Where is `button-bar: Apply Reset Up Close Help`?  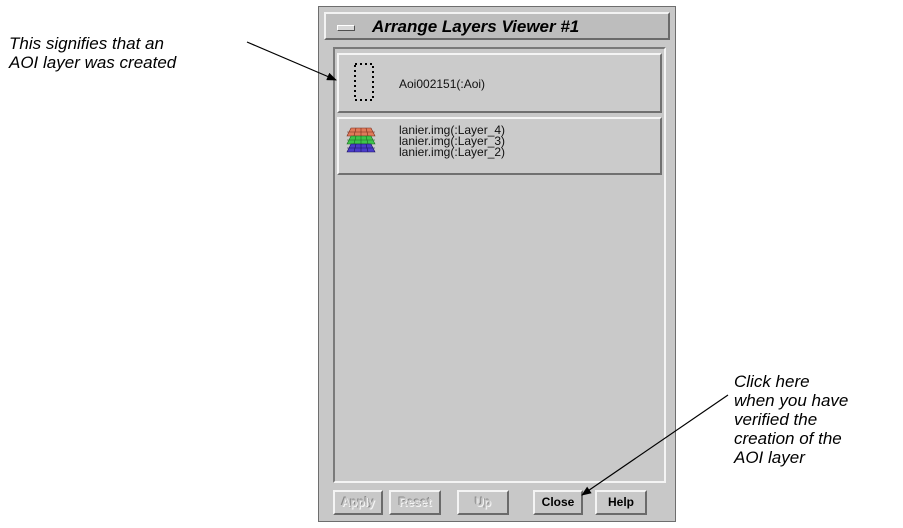
button-bar: Apply Reset Up Close Help is located at coordinates (499, 503).